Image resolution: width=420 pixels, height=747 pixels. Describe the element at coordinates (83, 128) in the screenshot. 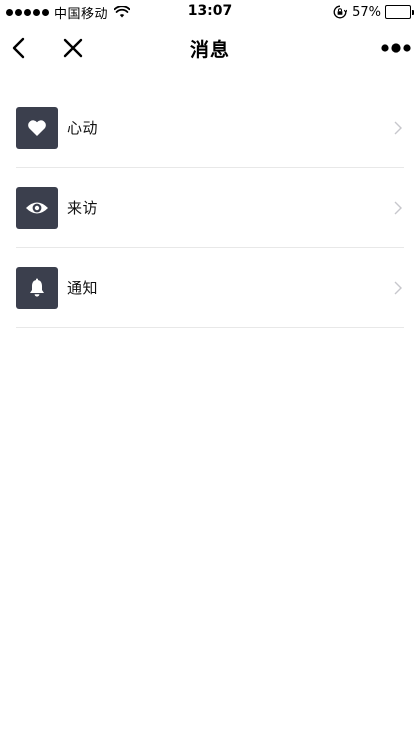

I see `list-item-label: 心动` at that location.